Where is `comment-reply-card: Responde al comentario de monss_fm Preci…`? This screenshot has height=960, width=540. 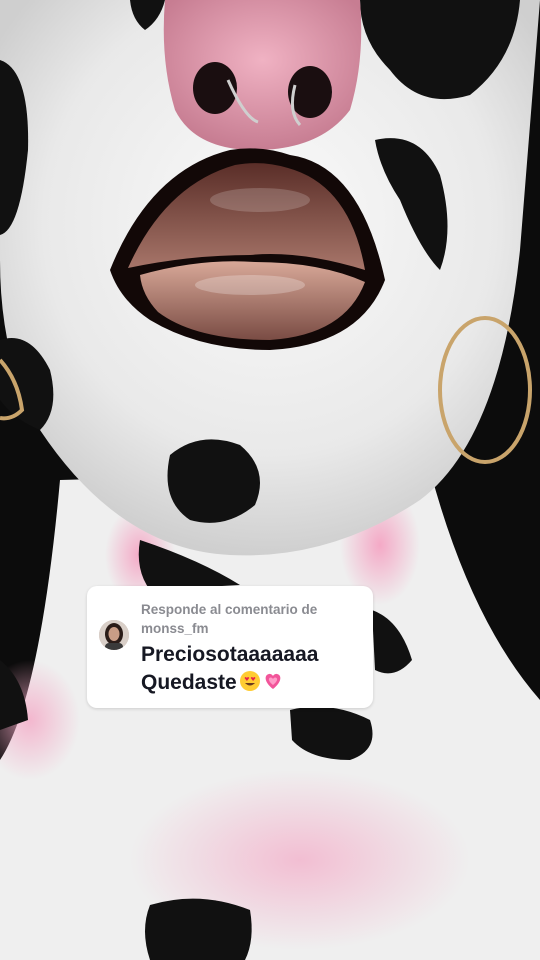
comment-reply-card: Responde al comentario de monss_fm Preci… is located at coordinates (230, 647).